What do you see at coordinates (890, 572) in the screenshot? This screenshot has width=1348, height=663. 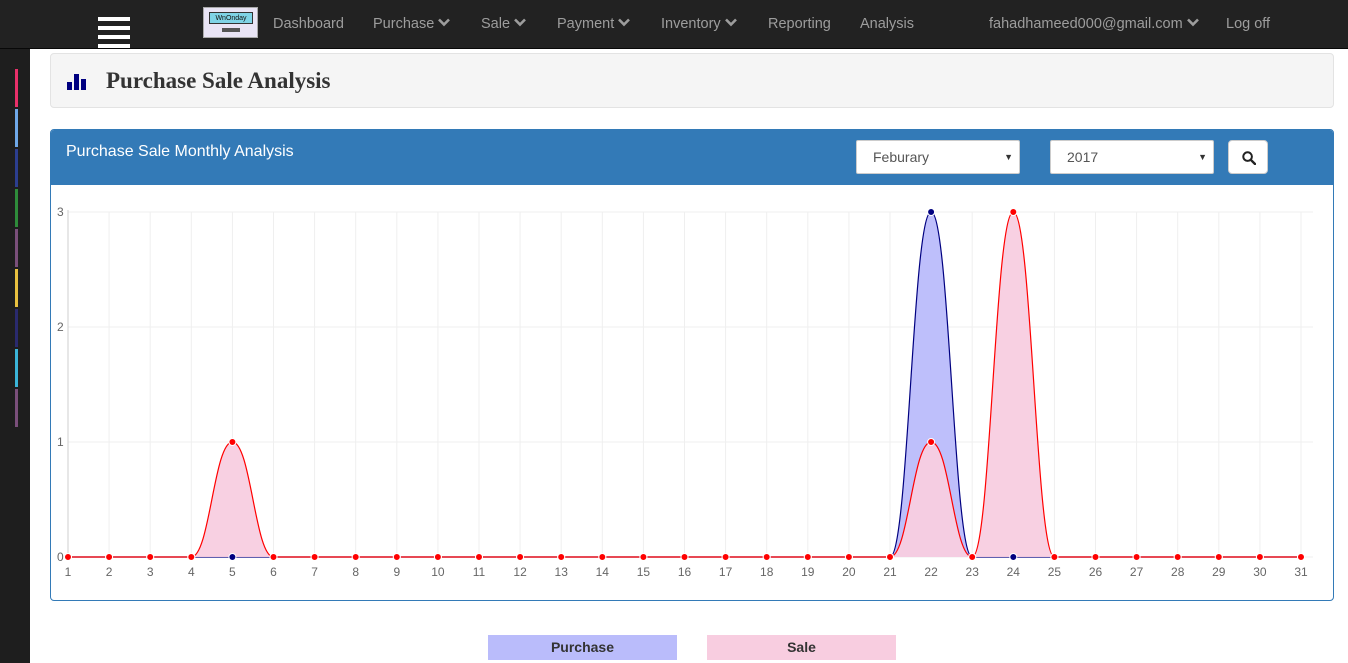 I see `x-tick-label: 21` at bounding box center [890, 572].